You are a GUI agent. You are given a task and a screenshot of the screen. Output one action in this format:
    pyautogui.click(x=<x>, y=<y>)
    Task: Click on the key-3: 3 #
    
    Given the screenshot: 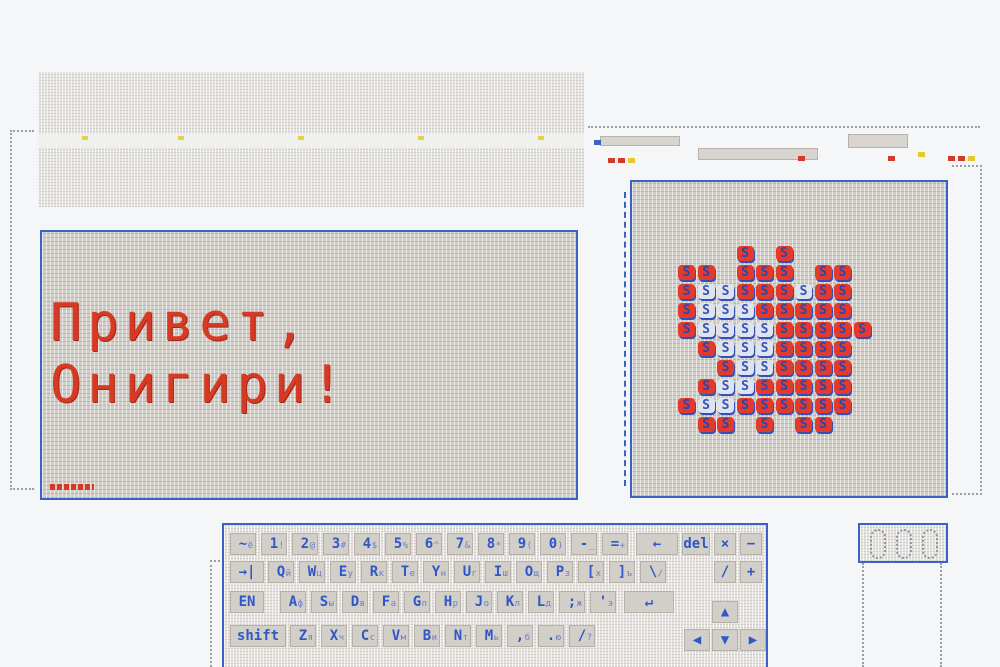 What is the action you would take?
    pyautogui.click(x=336, y=544)
    